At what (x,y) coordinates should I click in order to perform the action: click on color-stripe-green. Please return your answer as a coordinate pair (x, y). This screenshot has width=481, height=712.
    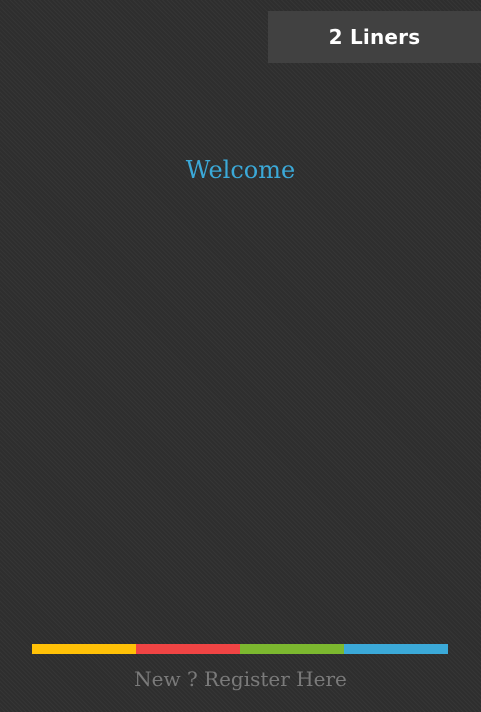
    Looking at the image, I should click on (292, 649).